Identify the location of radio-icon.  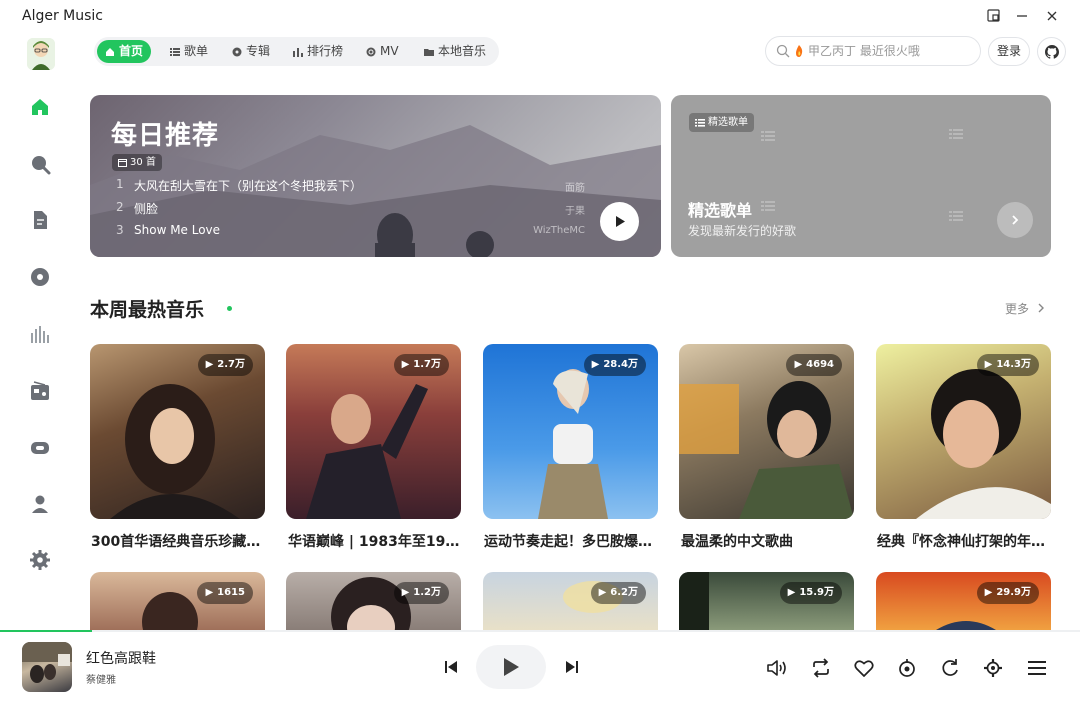
(40, 391).